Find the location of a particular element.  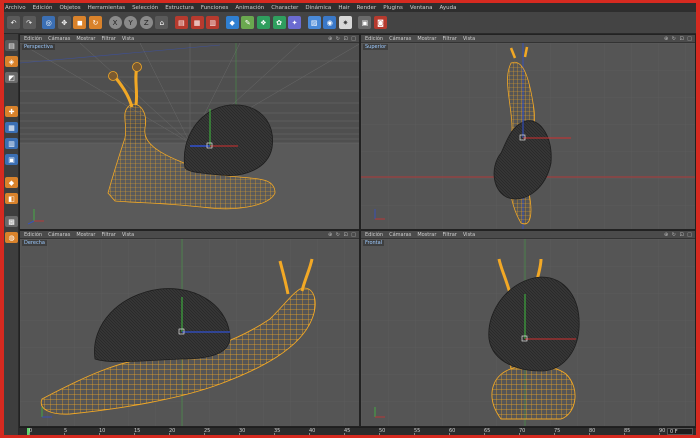

menu-estructura: Estructura is located at coordinates (179, 8).